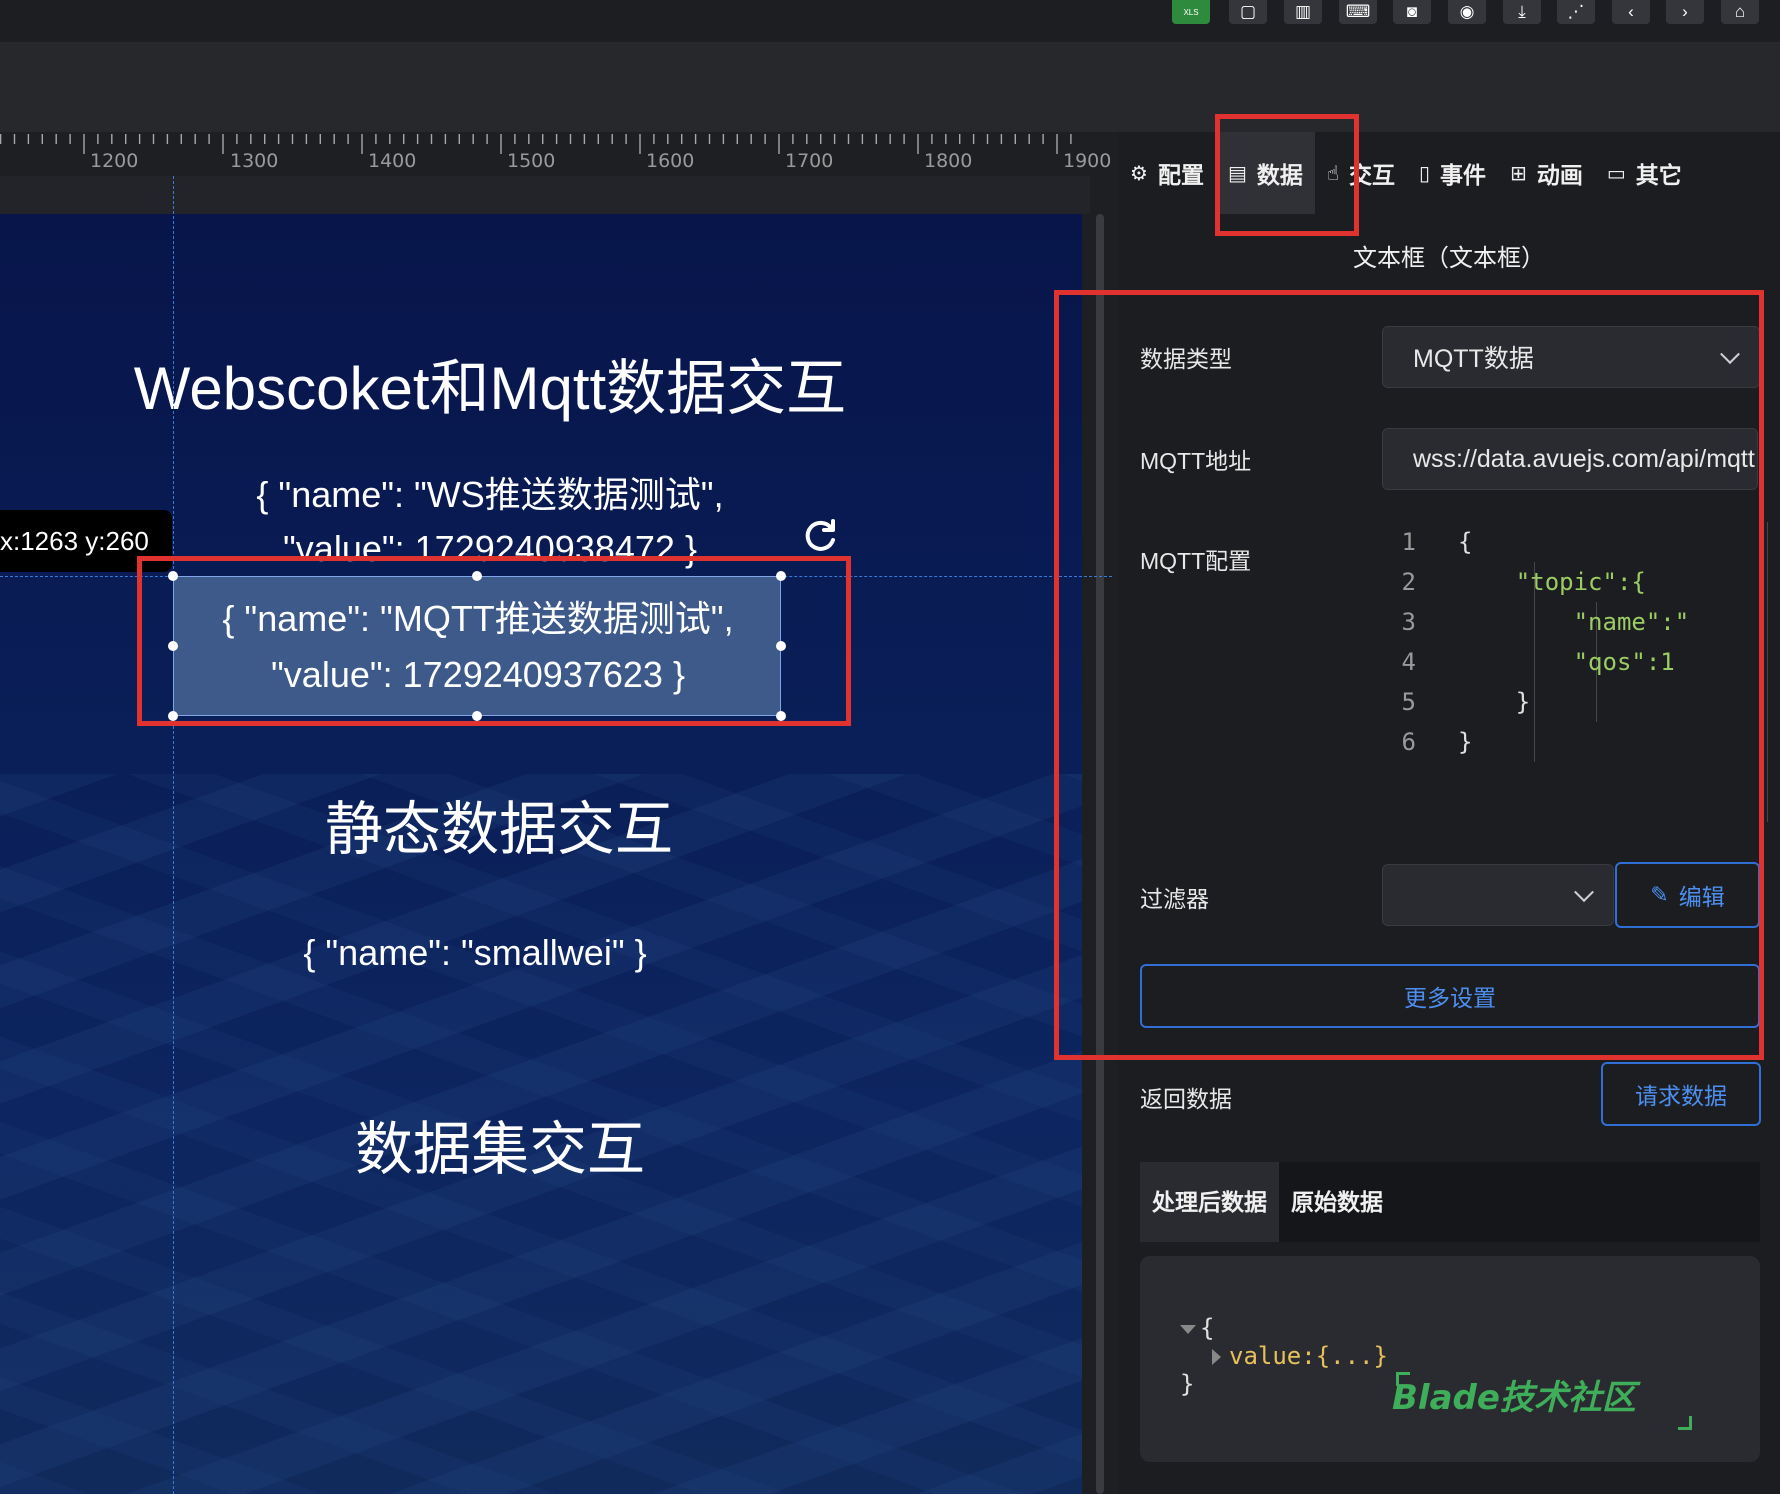  I want to click on result-json-viewer: { value:{...} }, so click(1450, 1359).